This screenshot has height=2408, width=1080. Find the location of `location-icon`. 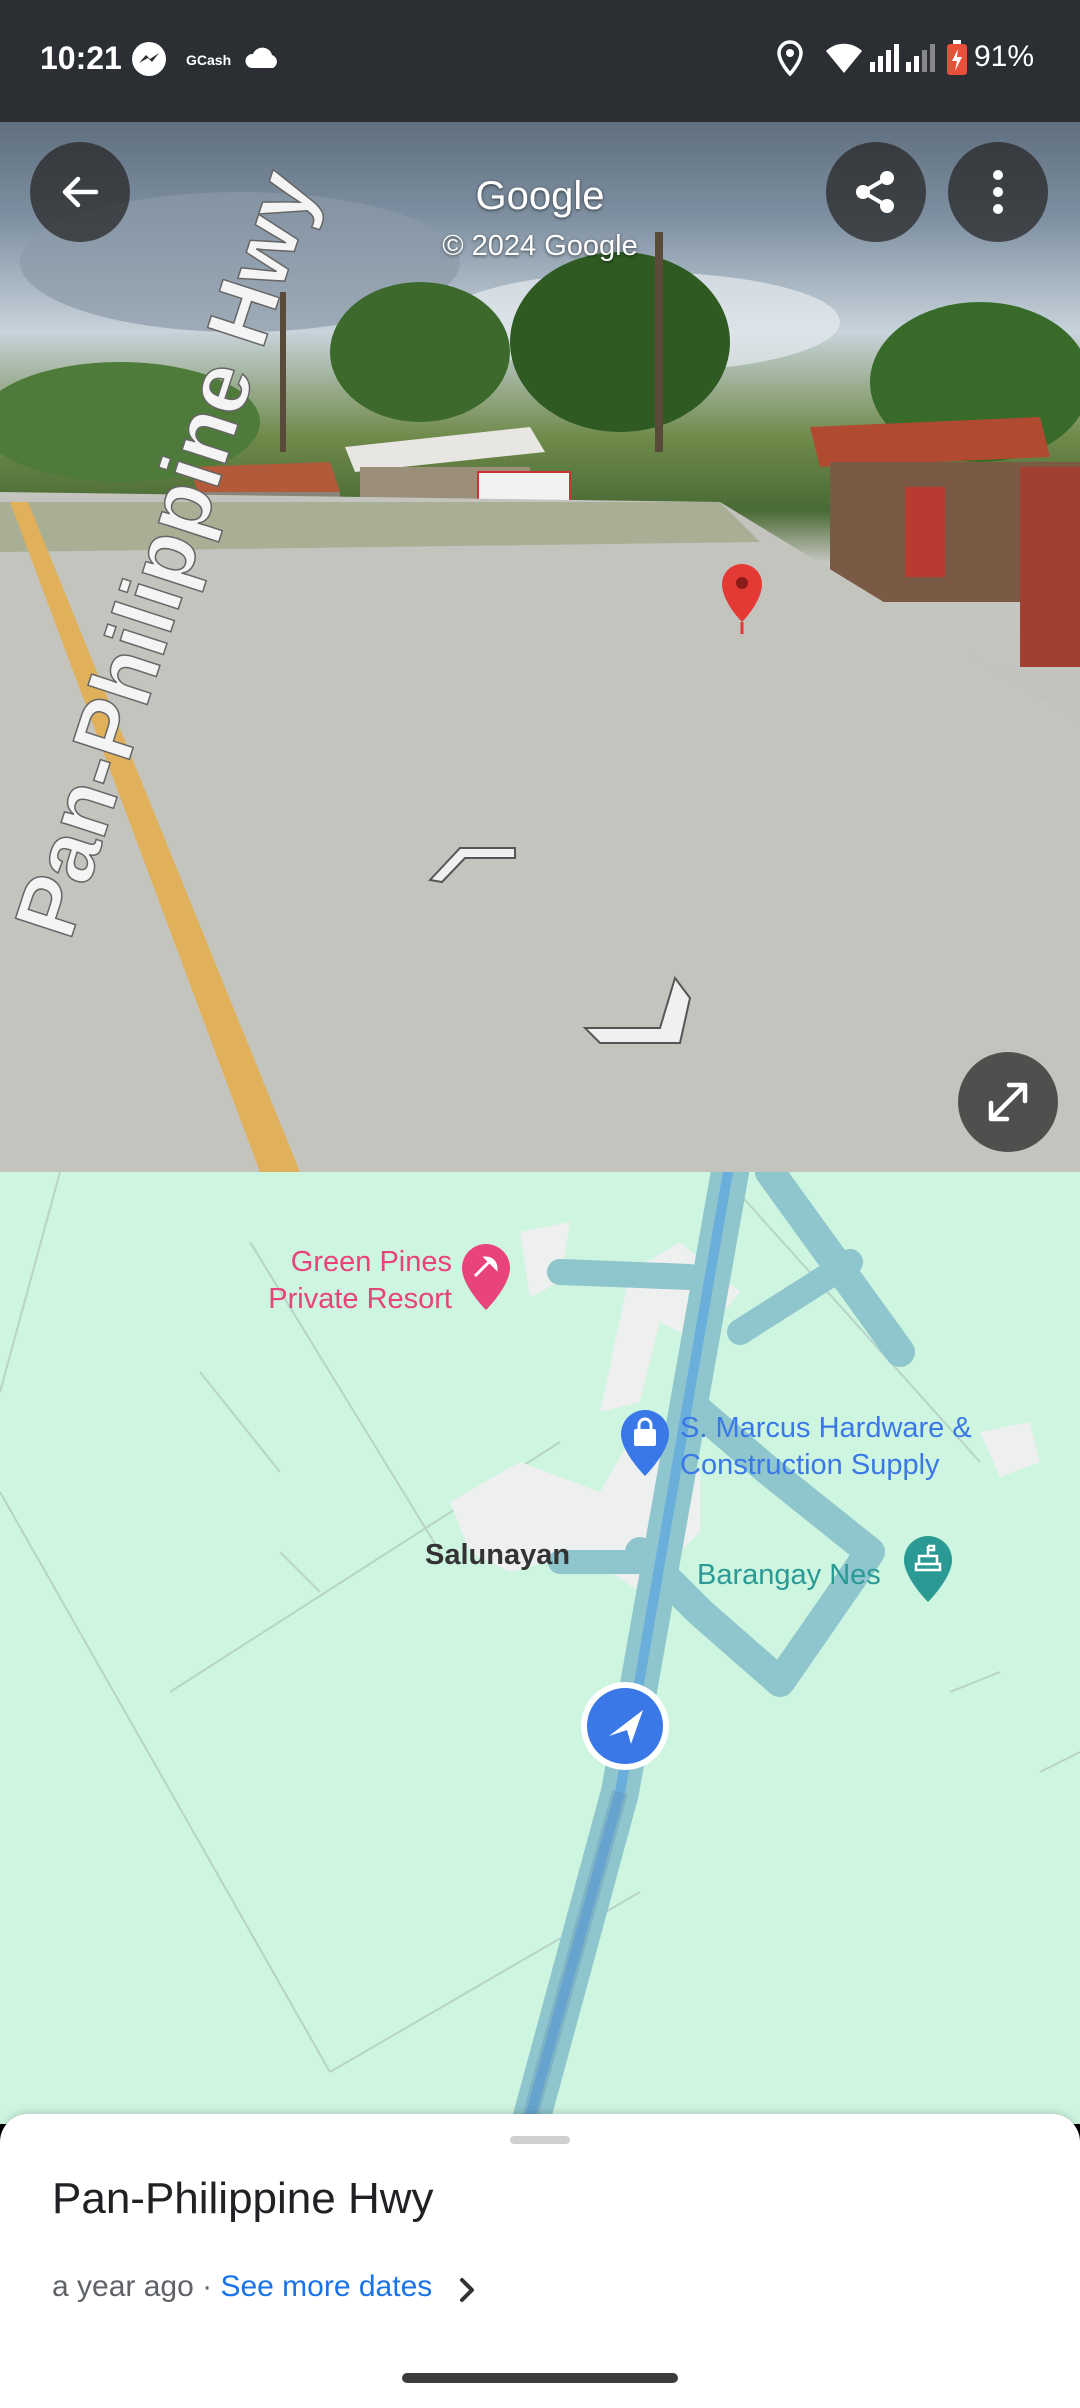

location-icon is located at coordinates (790, 60).